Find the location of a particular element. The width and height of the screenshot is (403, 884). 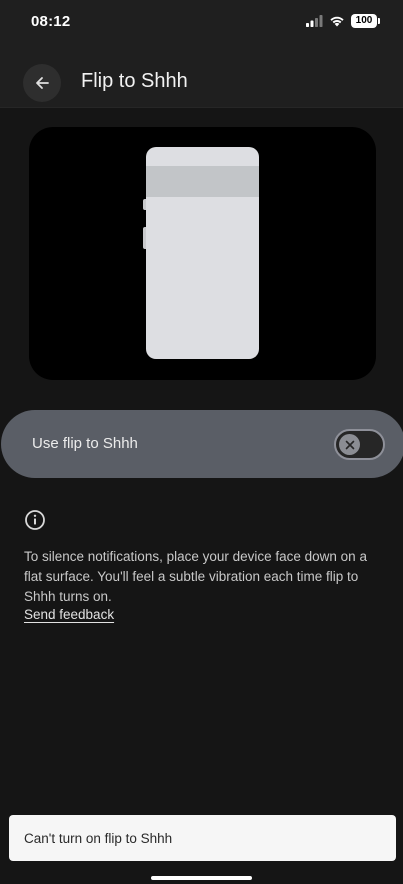

signal-icon is located at coordinates (314, 21).